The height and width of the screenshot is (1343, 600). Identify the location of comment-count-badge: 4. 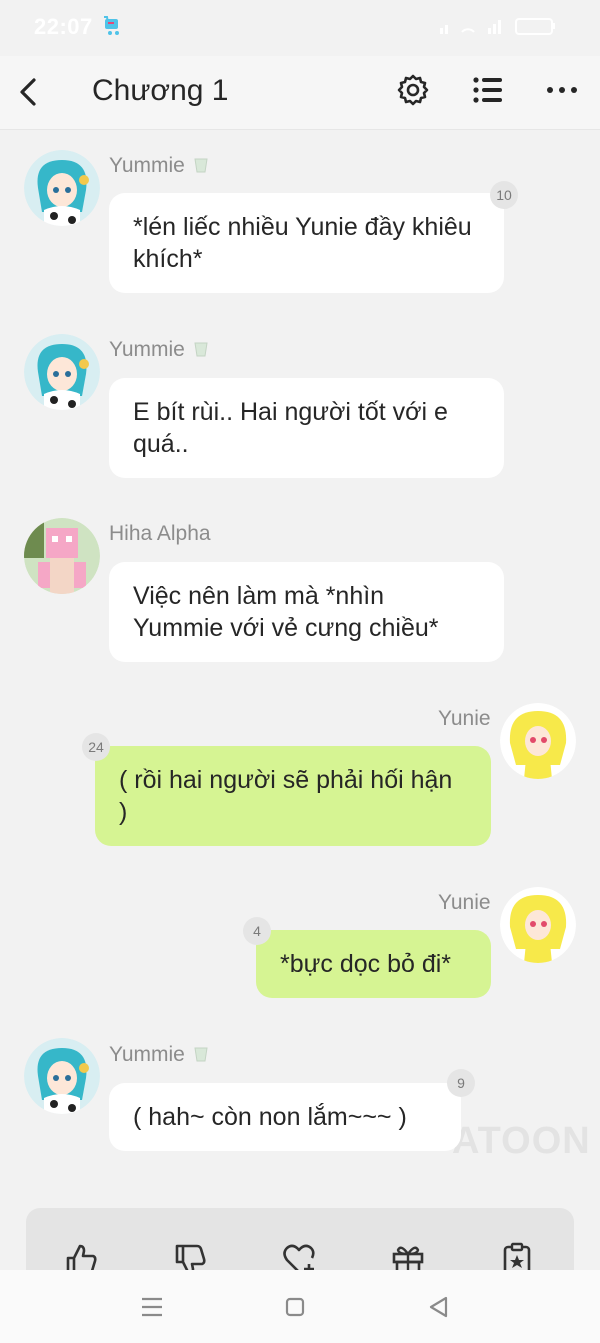
(257, 931).